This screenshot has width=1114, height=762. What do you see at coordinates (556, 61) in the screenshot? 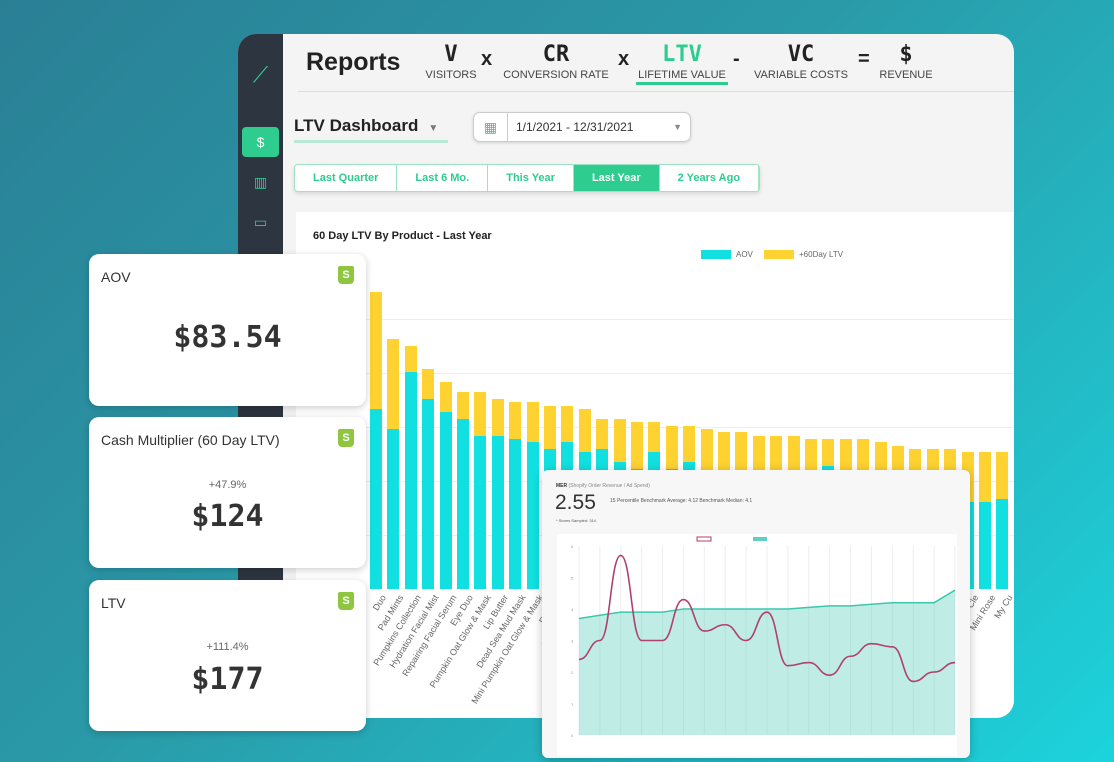
I see `formula-conversion-rate: CR CONVERSION RATE` at bounding box center [556, 61].